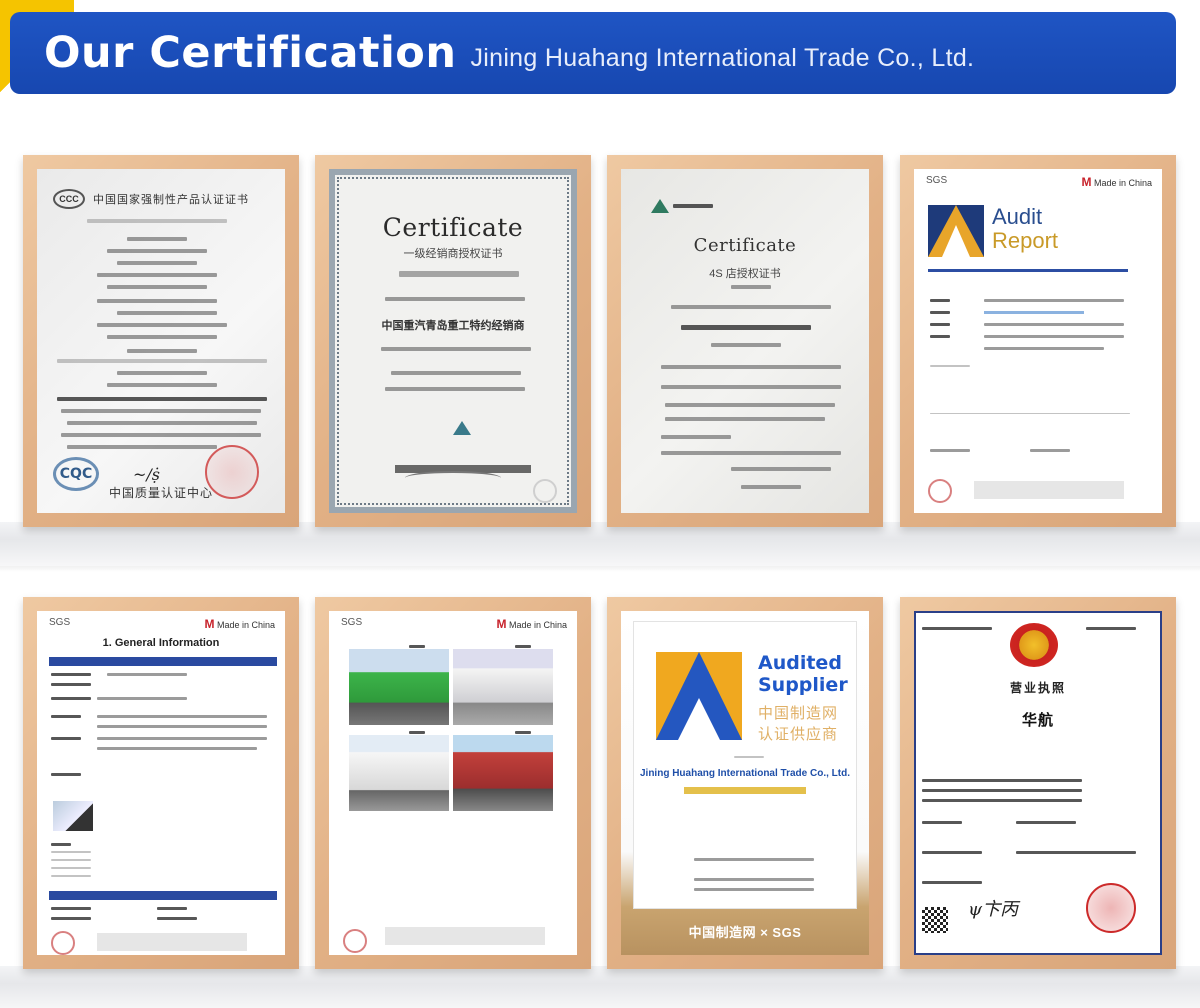 The width and height of the screenshot is (1200, 1008). Describe the element at coordinates (453, 478) in the screenshot. I see `flourish-ornament` at that location.